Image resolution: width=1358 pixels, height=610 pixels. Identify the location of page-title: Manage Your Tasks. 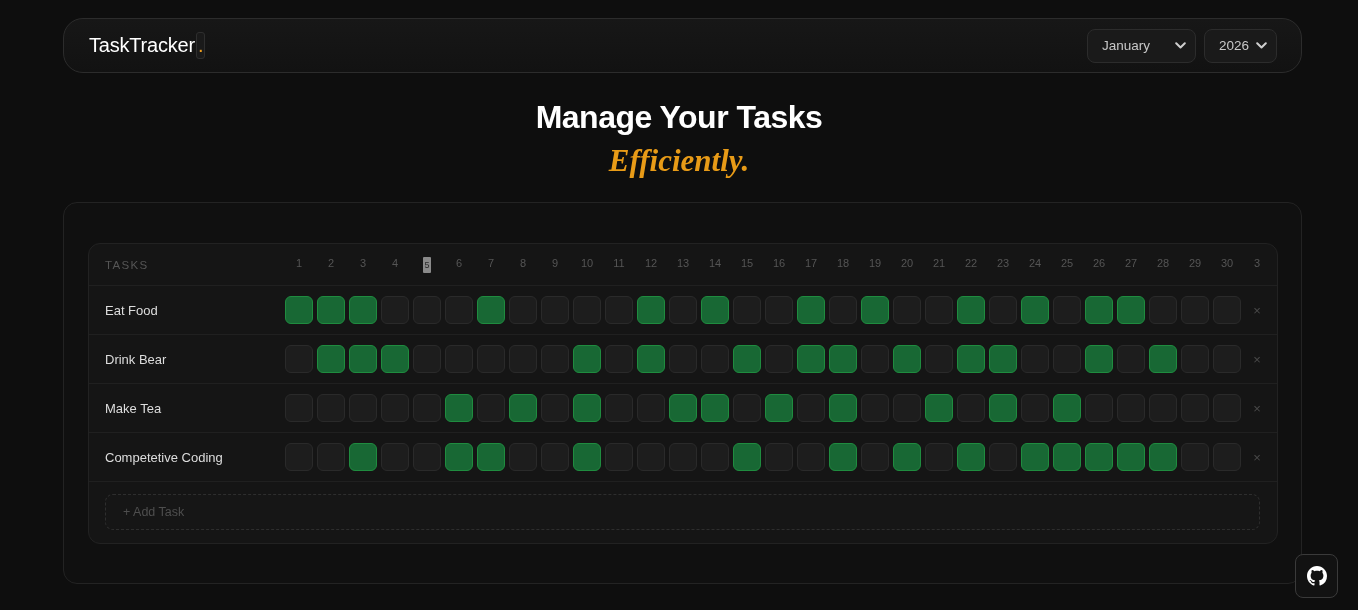
(679, 117).